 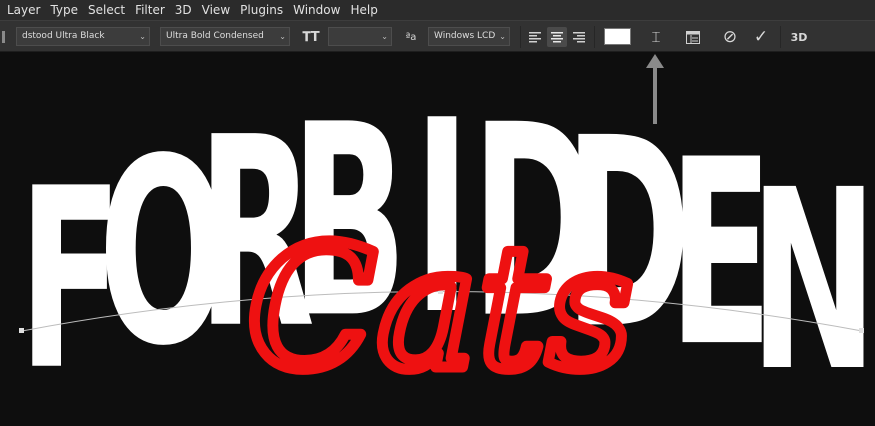 I want to click on menu-select: Select, so click(x=106, y=10).